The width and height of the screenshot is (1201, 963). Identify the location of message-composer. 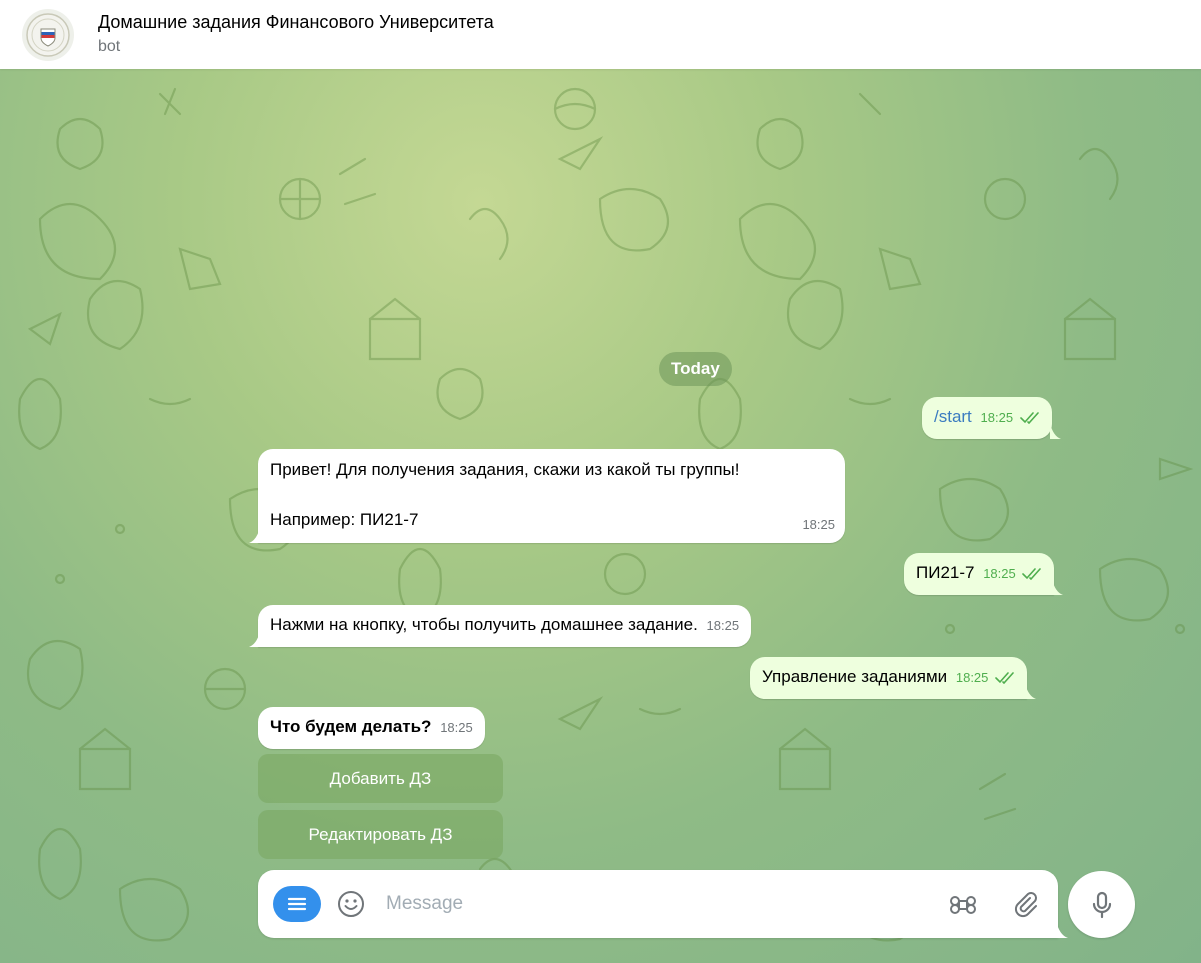
(663, 904).